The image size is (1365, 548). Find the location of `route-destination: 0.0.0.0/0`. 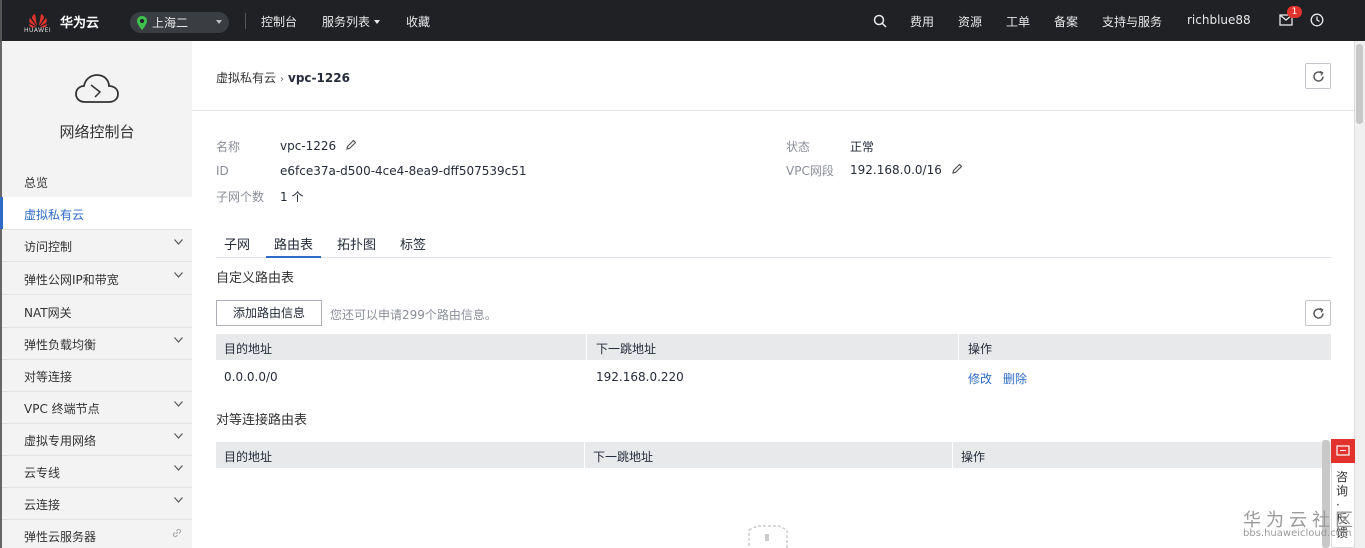

route-destination: 0.0.0.0/0 is located at coordinates (251, 377).